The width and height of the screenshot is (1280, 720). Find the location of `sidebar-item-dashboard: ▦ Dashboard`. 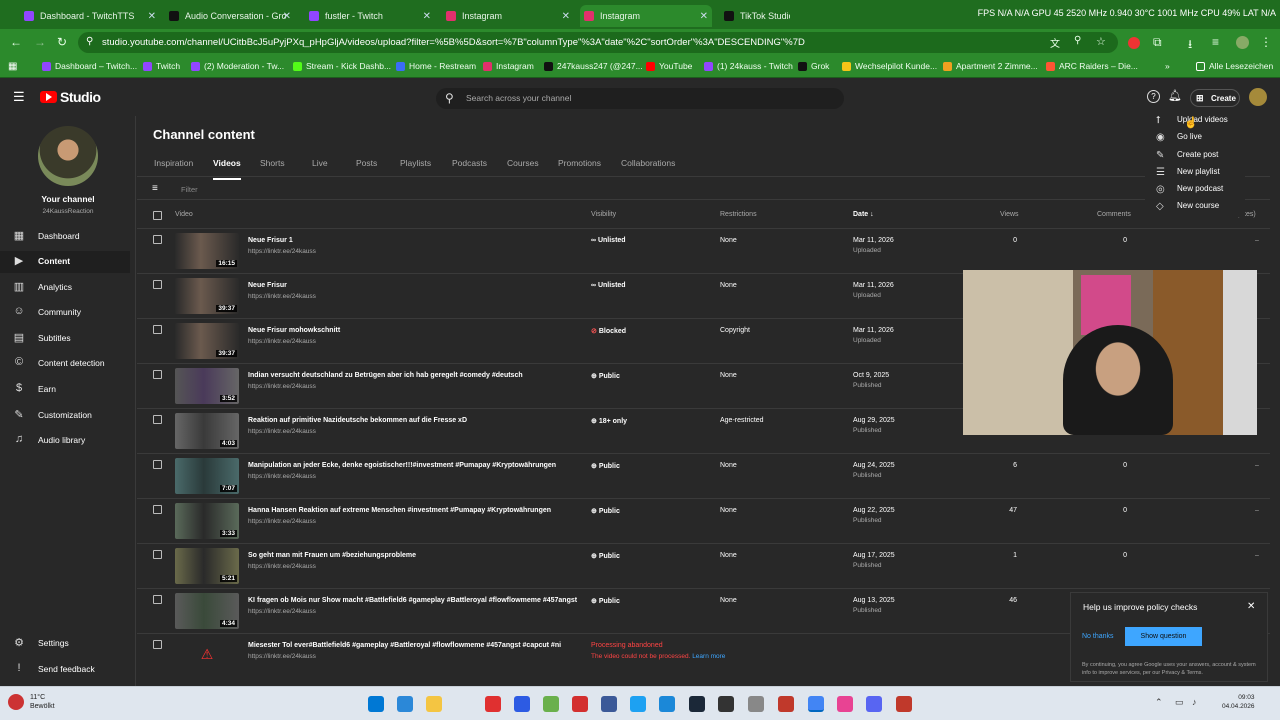

sidebar-item-dashboard: ▦ Dashboard is located at coordinates (65, 237).